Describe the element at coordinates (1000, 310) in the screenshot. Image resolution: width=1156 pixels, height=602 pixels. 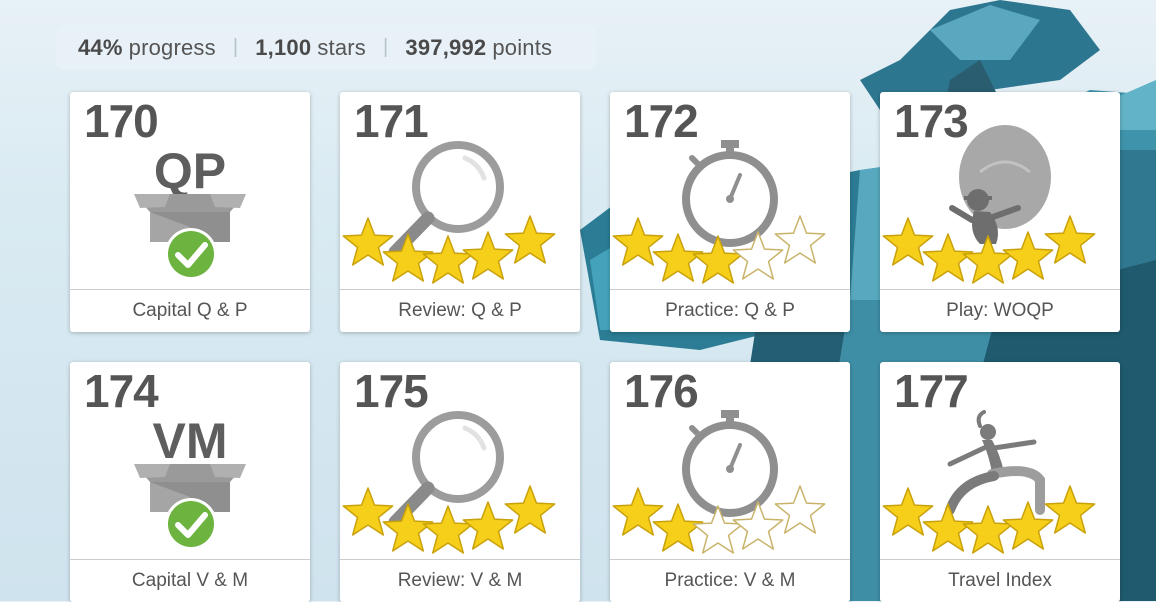
I see `lesson-title: Play: WOQP` at that location.